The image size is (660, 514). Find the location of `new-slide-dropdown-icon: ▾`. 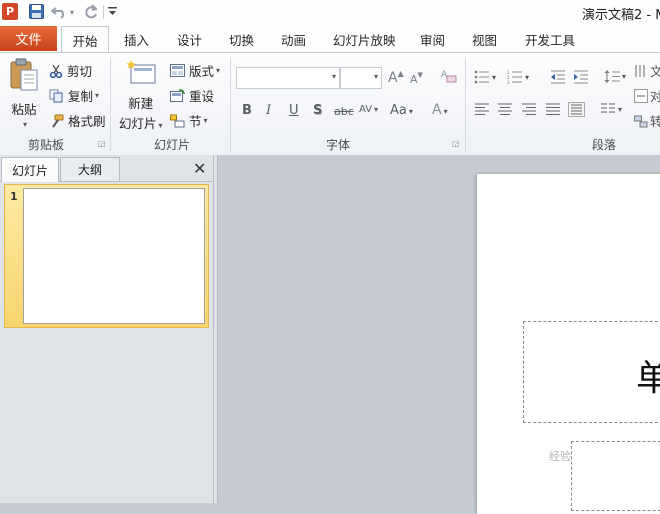

new-slide-dropdown-icon: ▾ is located at coordinates (160, 125).